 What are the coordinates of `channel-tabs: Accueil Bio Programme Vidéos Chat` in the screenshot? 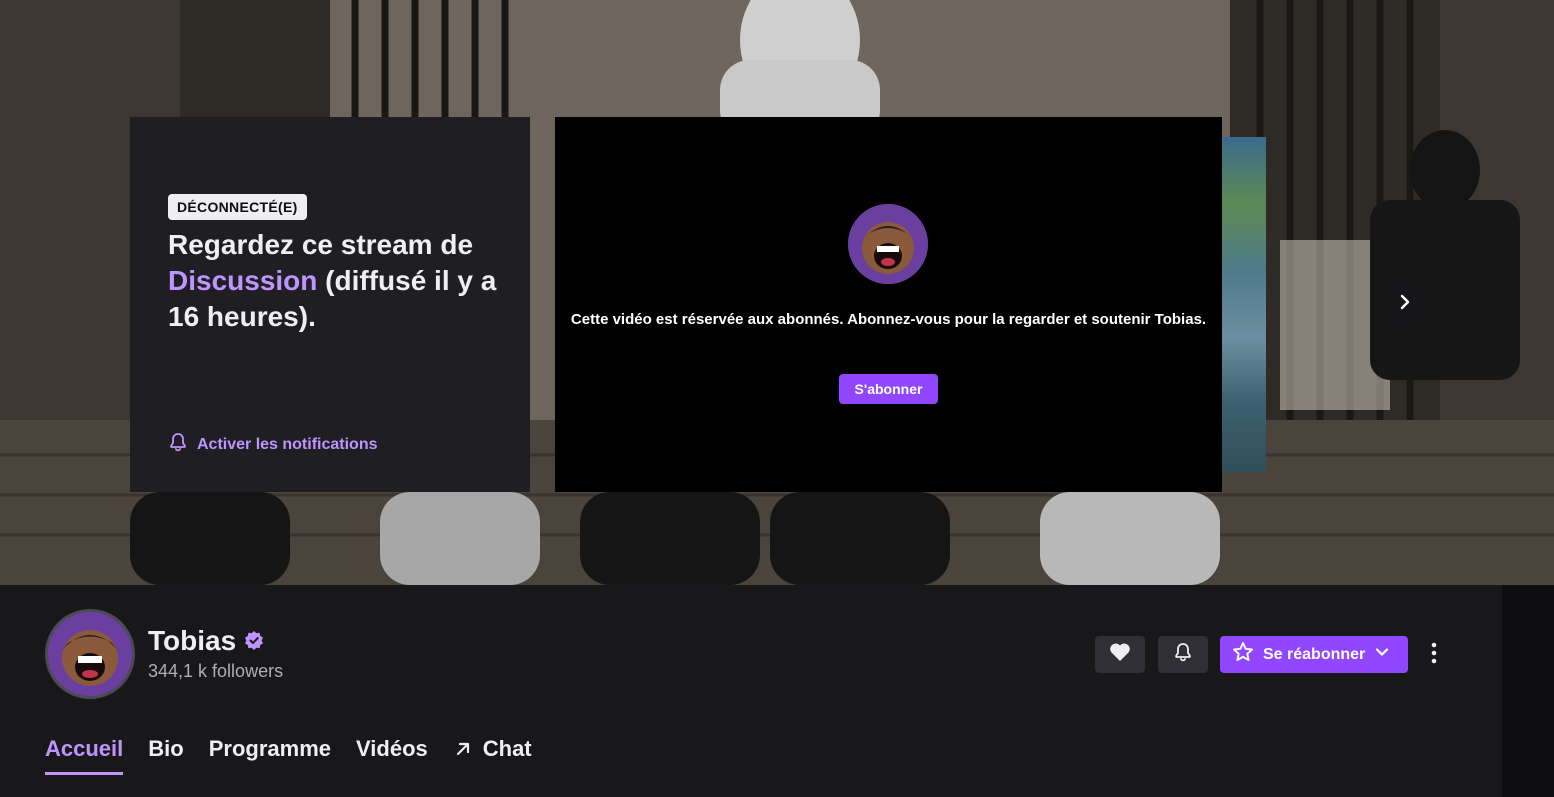 It's located at (301, 756).